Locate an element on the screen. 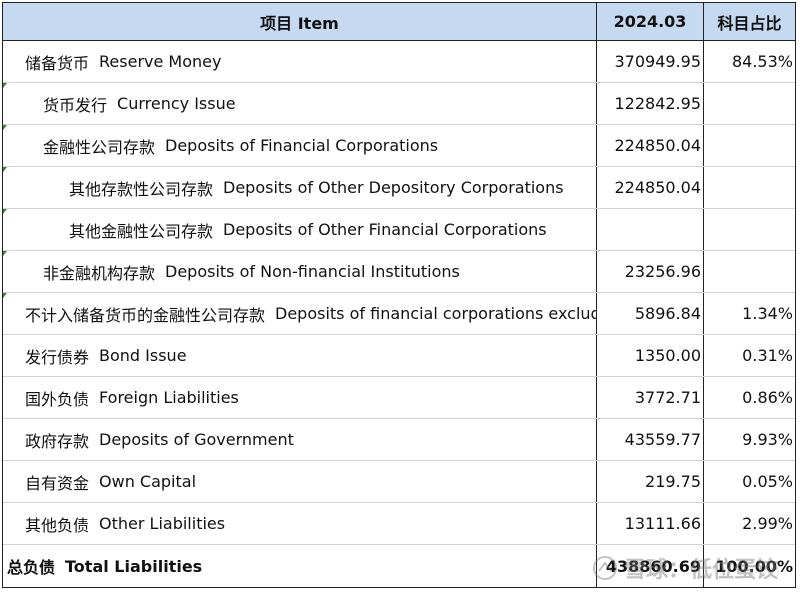 This screenshot has height=593, width=800. row-label-cn: 国外负债 is located at coordinates (57, 399).